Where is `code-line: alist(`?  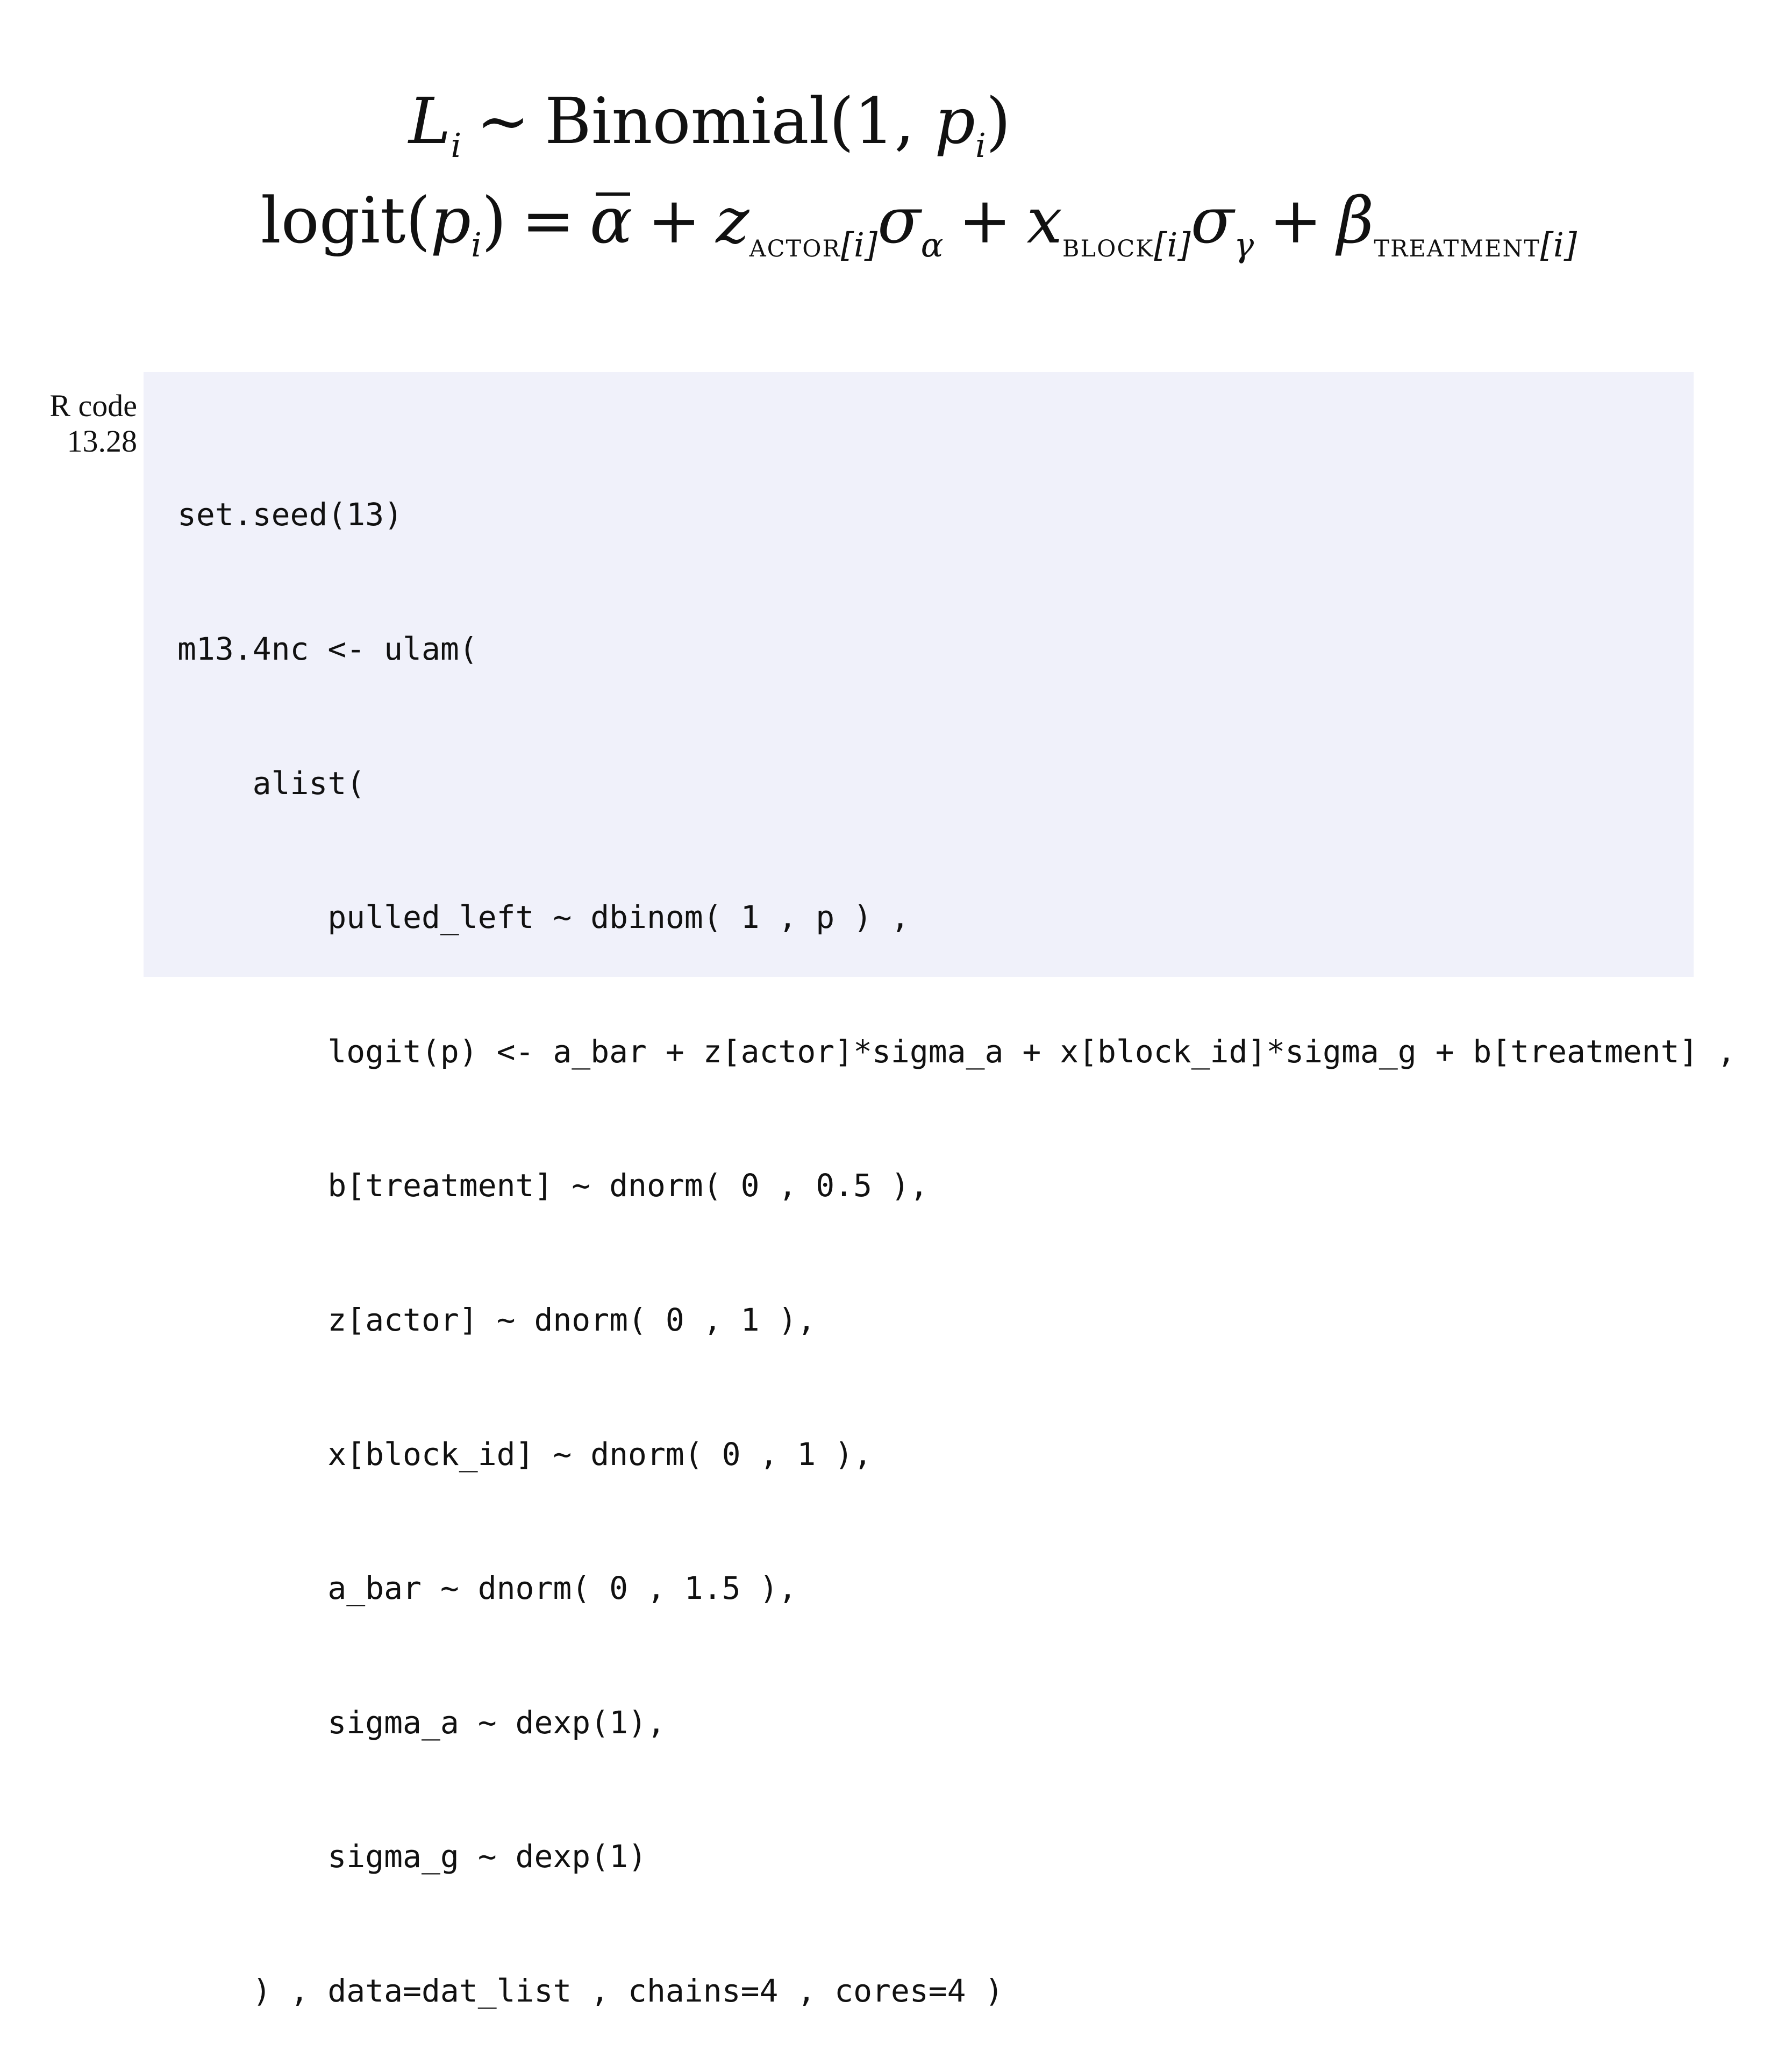 code-line: alist( is located at coordinates (271, 783).